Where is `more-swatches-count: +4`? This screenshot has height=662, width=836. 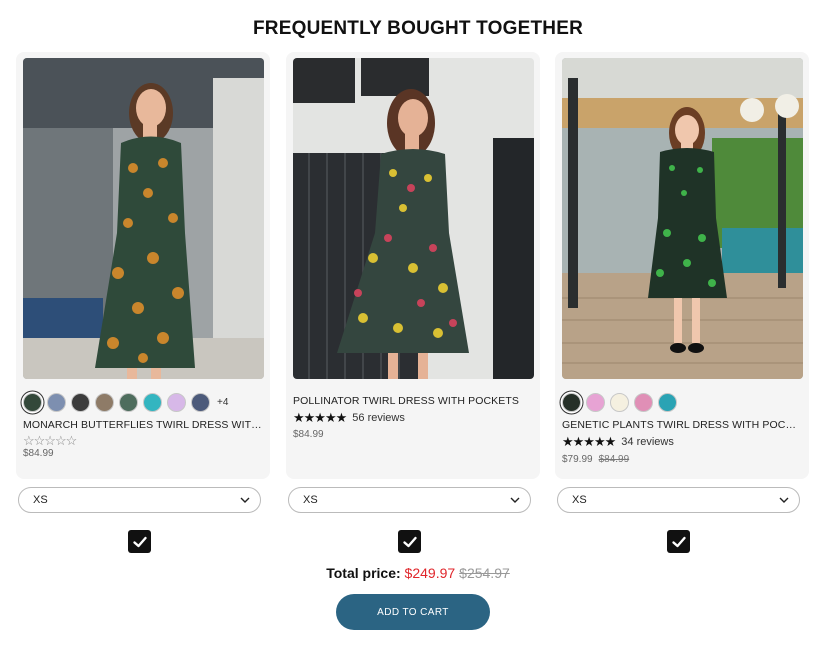
more-swatches-count: +4 is located at coordinates (222, 402).